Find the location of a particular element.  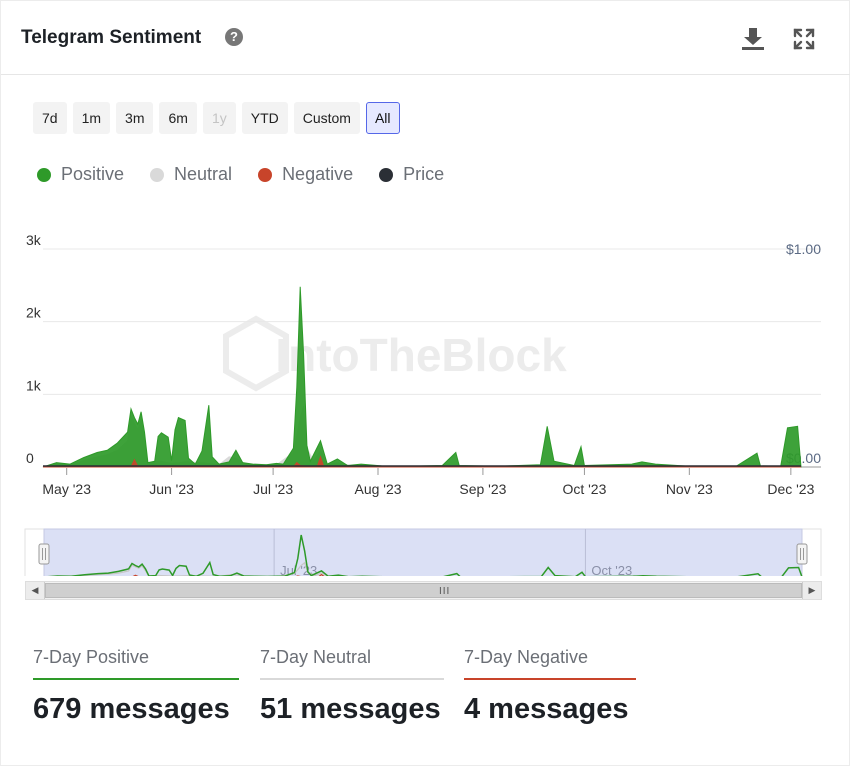

range-1m-button: 1m is located at coordinates (91, 118).